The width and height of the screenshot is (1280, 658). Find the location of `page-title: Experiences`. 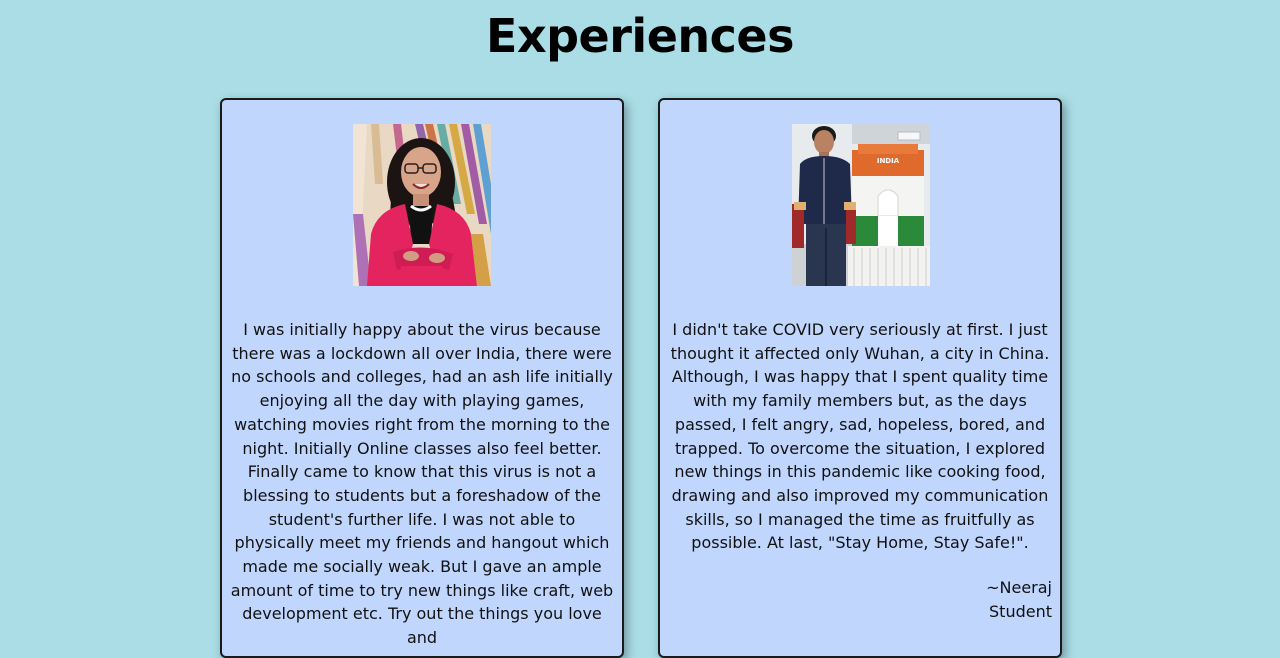

page-title: Experiences is located at coordinates (640, 36).